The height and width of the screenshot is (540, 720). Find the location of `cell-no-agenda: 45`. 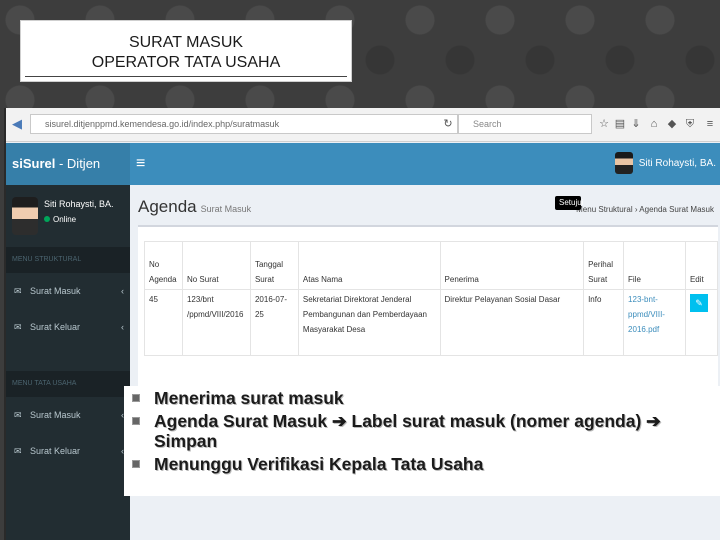

cell-no-agenda: 45 is located at coordinates (163, 322).